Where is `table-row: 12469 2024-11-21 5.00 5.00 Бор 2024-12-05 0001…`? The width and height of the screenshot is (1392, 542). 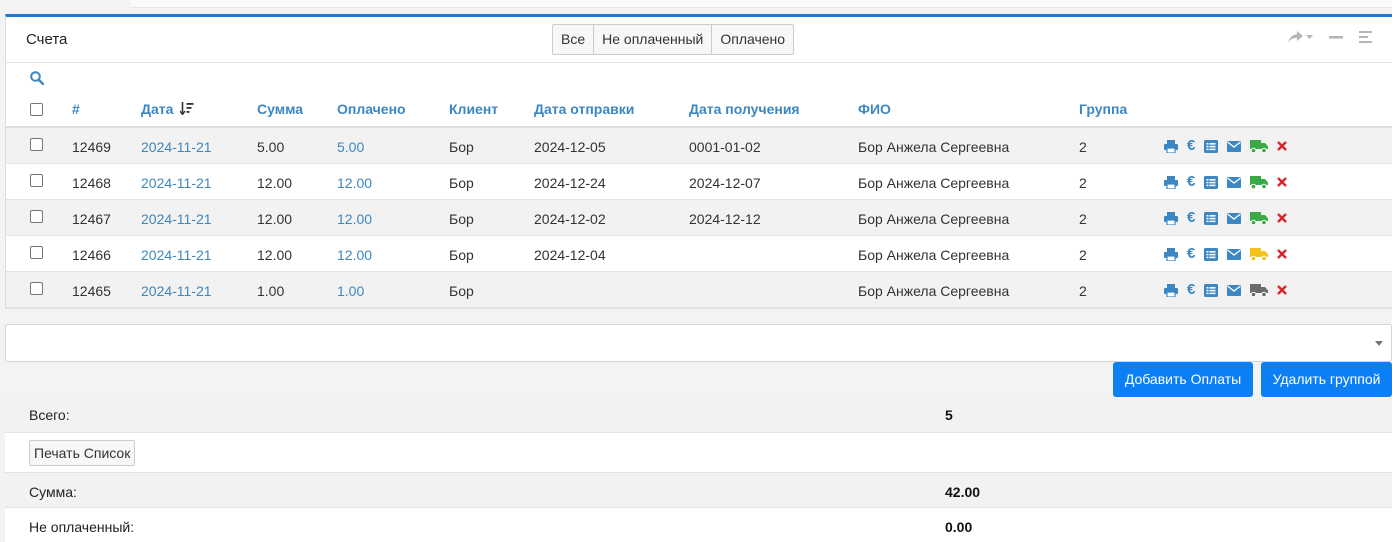 table-row: 12469 2024-11-21 5.00 5.00 Бор 2024-12-05 0001… is located at coordinates (699, 146).